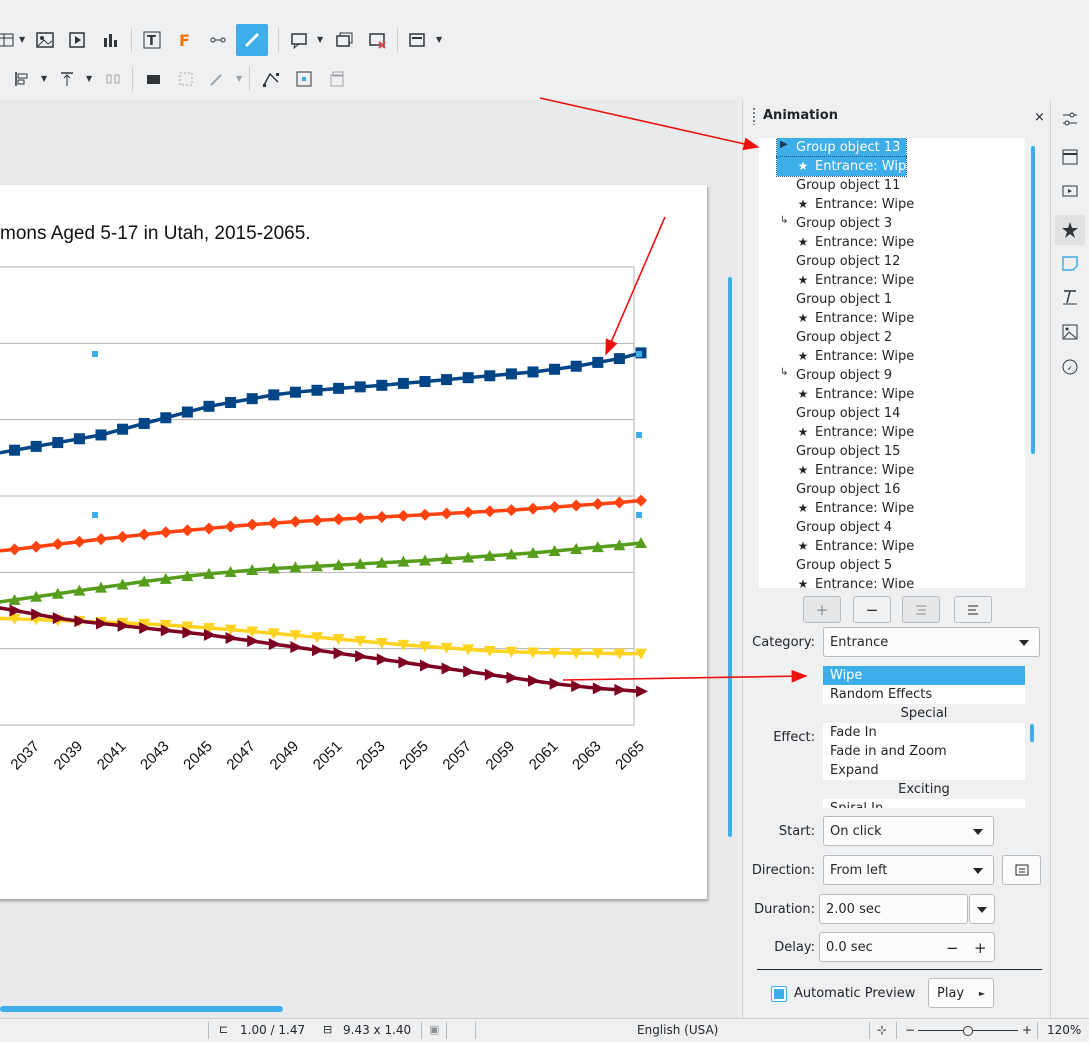  I want to click on effect-option: Expand, so click(924, 770).